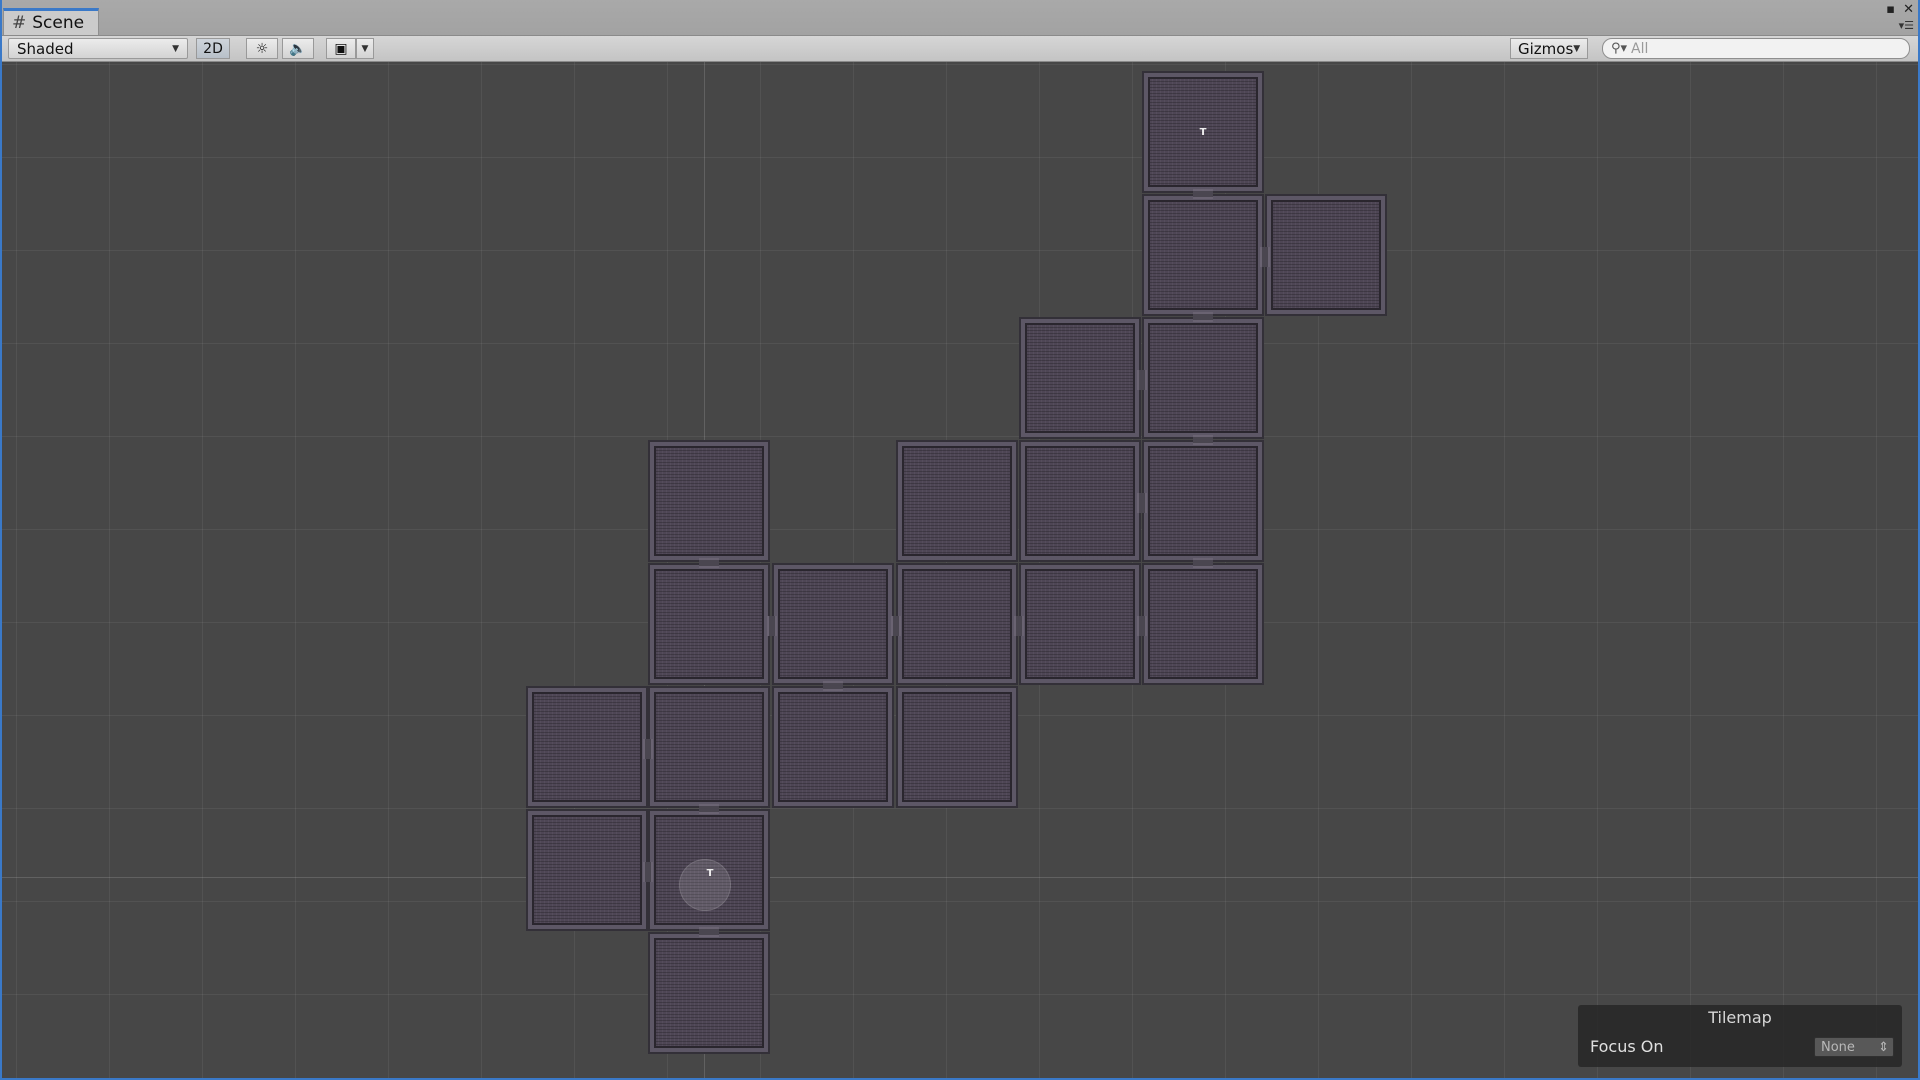  What do you see at coordinates (1740, 1036) in the screenshot?
I see `tilemap-overlay-panel: Tilemap Focus On None ⇕` at bounding box center [1740, 1036].